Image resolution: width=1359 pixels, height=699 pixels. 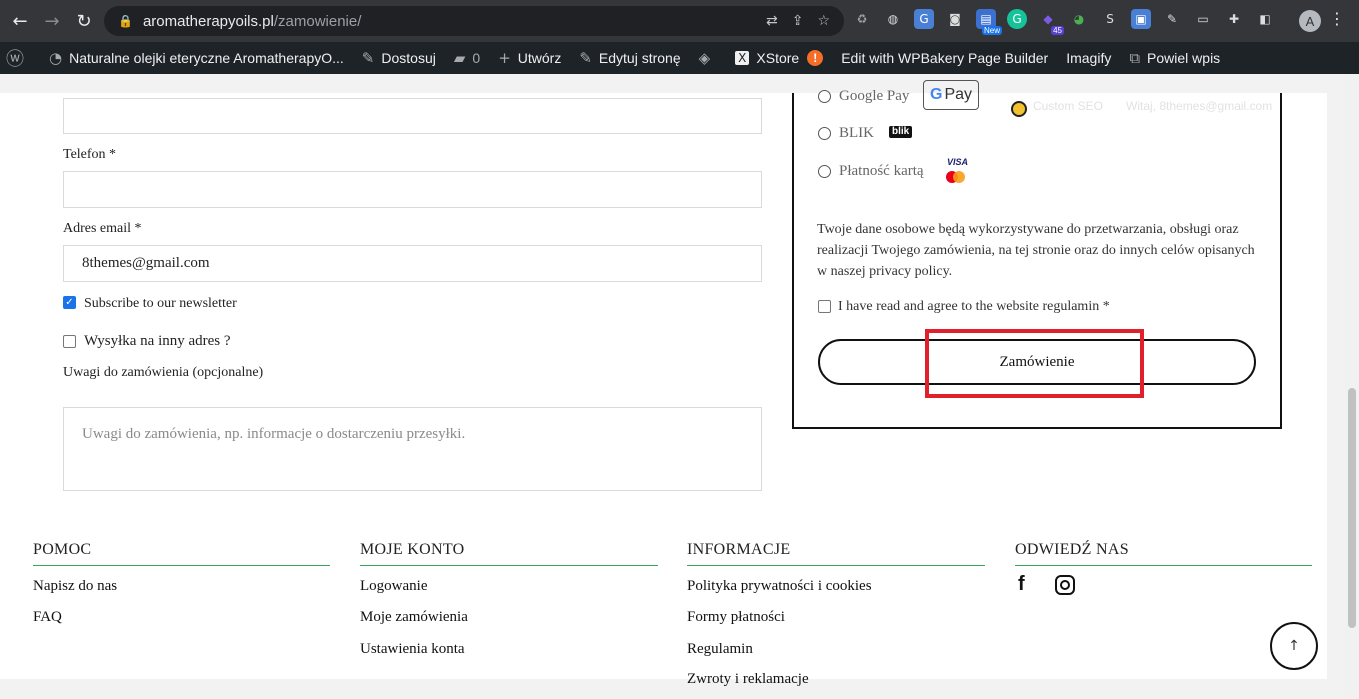 What do you see at coordinates (824, 133) in the screenshot?
I see `blik-radio` at bounding box center [824, 133].